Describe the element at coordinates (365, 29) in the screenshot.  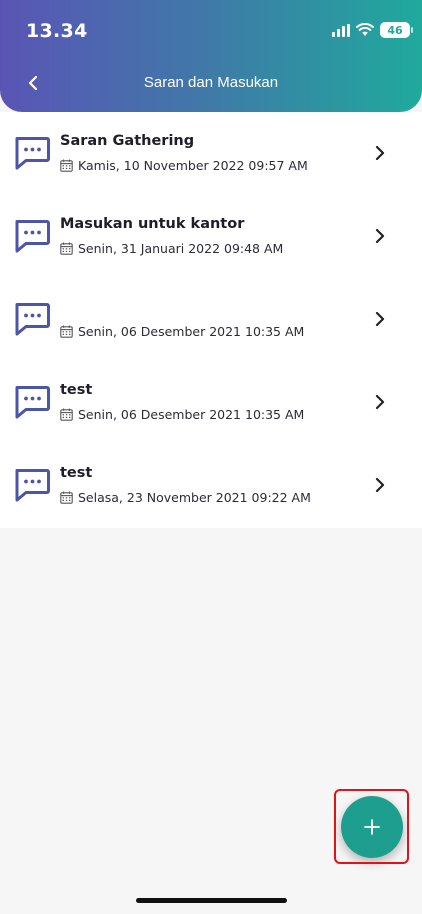
I see `wifi-icon` at that location.